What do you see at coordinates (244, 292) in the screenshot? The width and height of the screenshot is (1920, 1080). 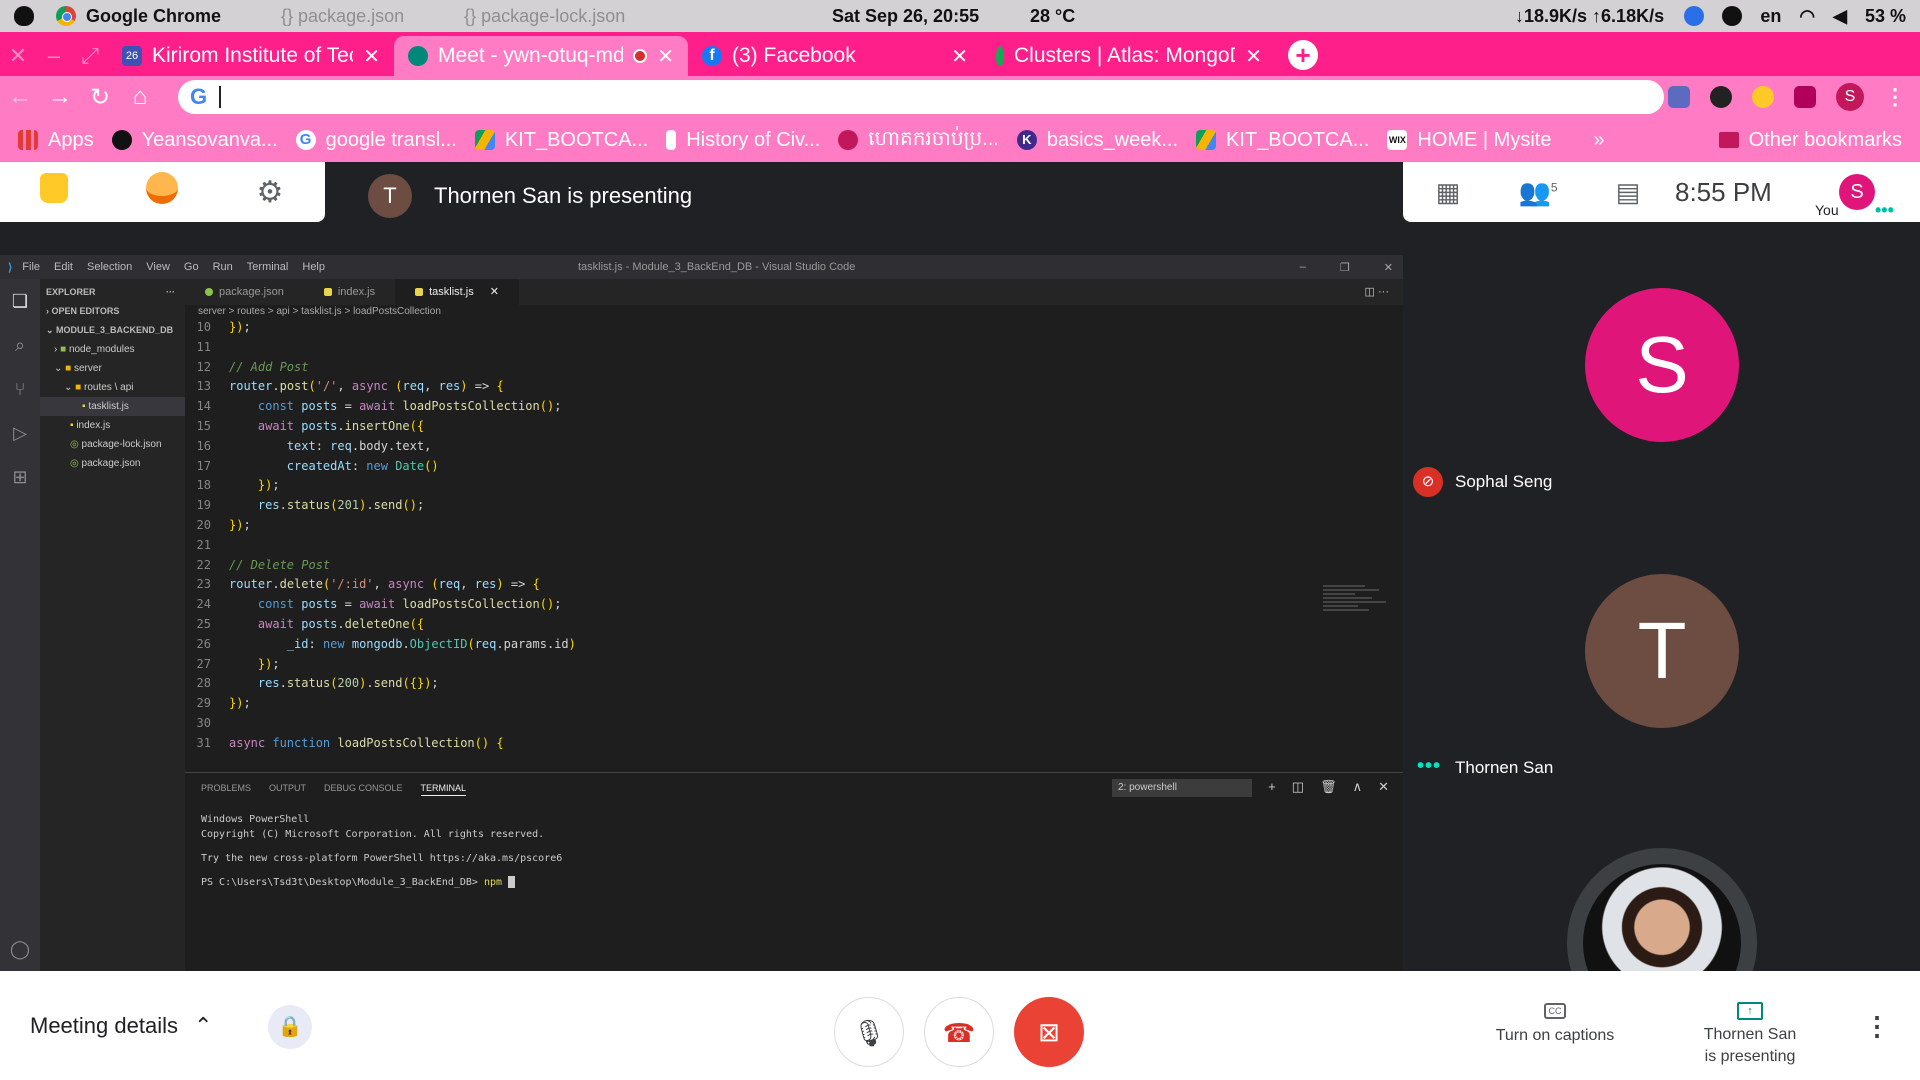 I see `editor-tab-package: package.json` at bounding box center [244, 292].